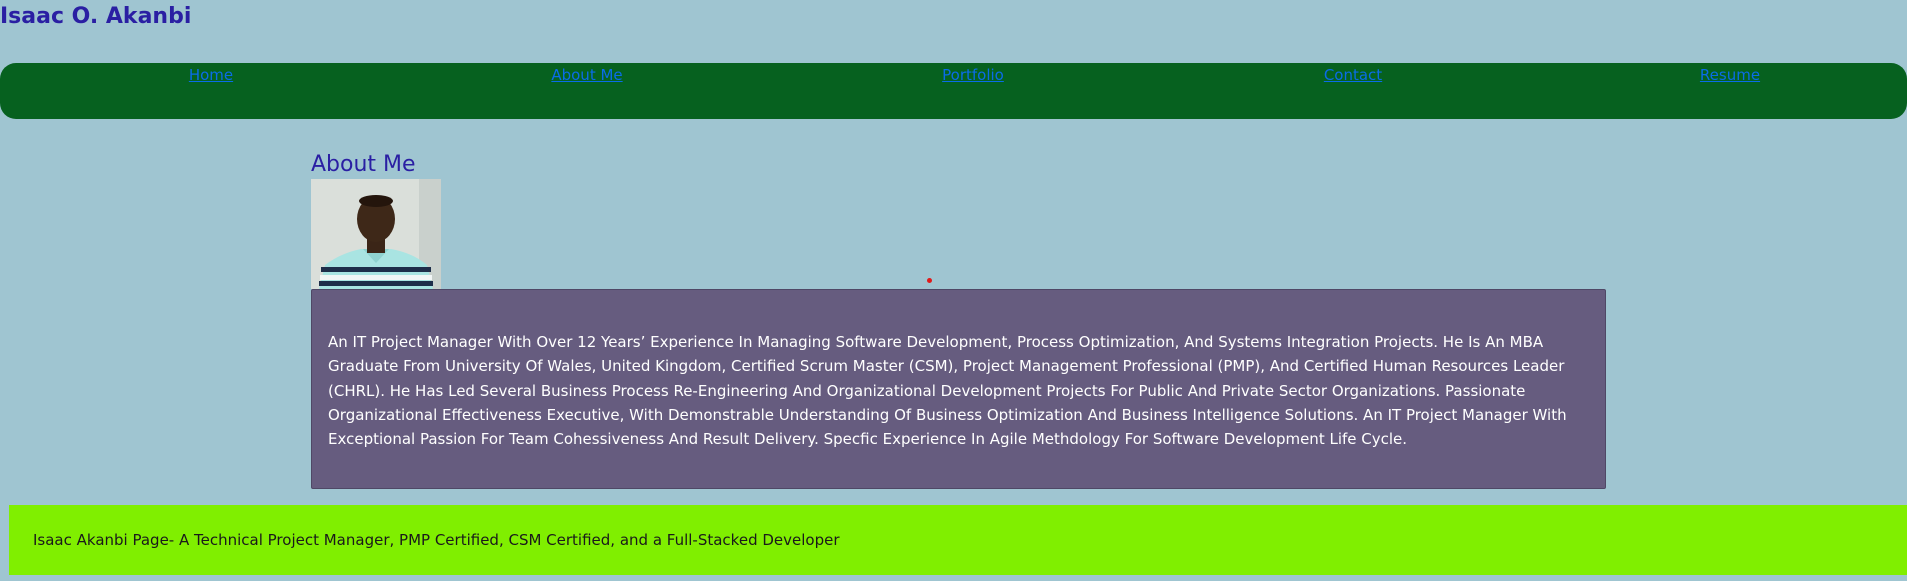 This screenshot has height=581, width=1907. Describe the element at coordinates (1353, 75) in the screenshot. I see `nav-link-contact: Contact` at that location.